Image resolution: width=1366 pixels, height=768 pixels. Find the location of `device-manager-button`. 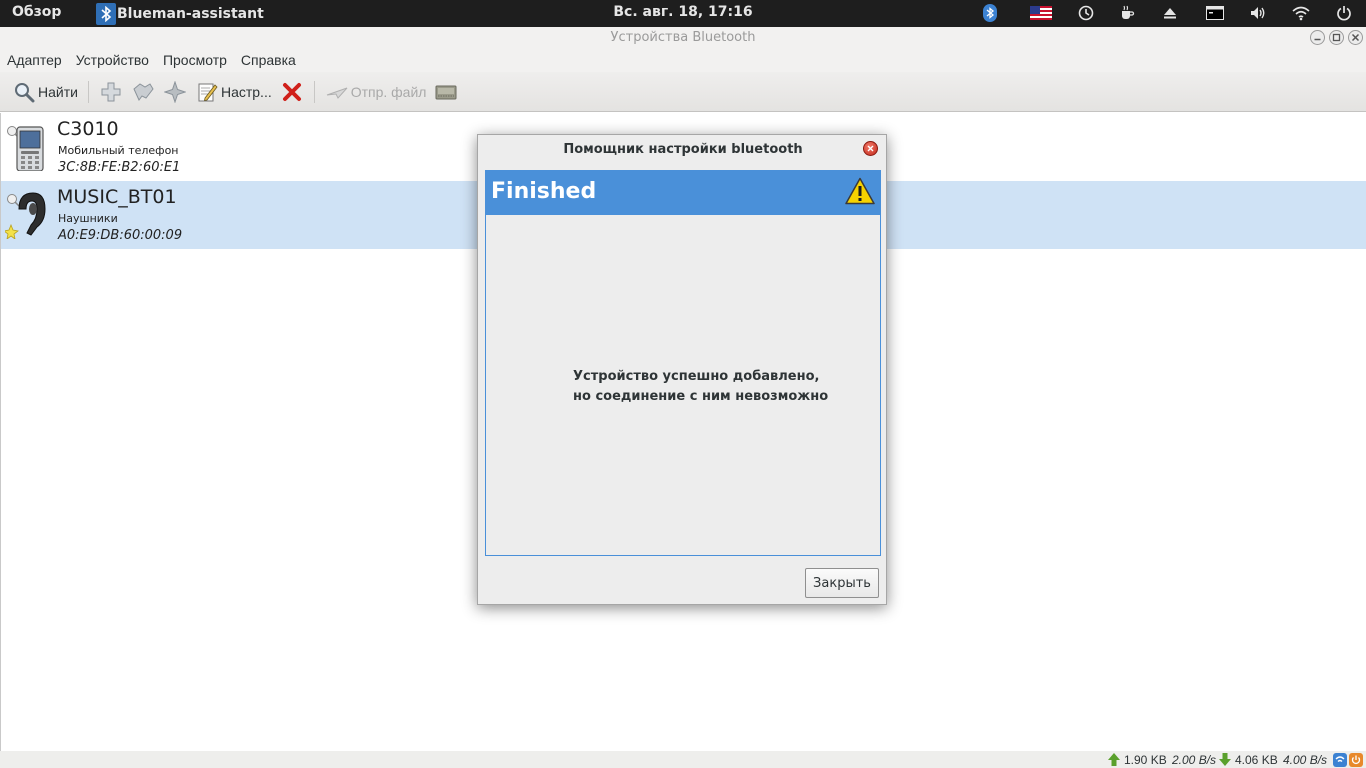

device-manager-button is located at coordinates (446, 92).